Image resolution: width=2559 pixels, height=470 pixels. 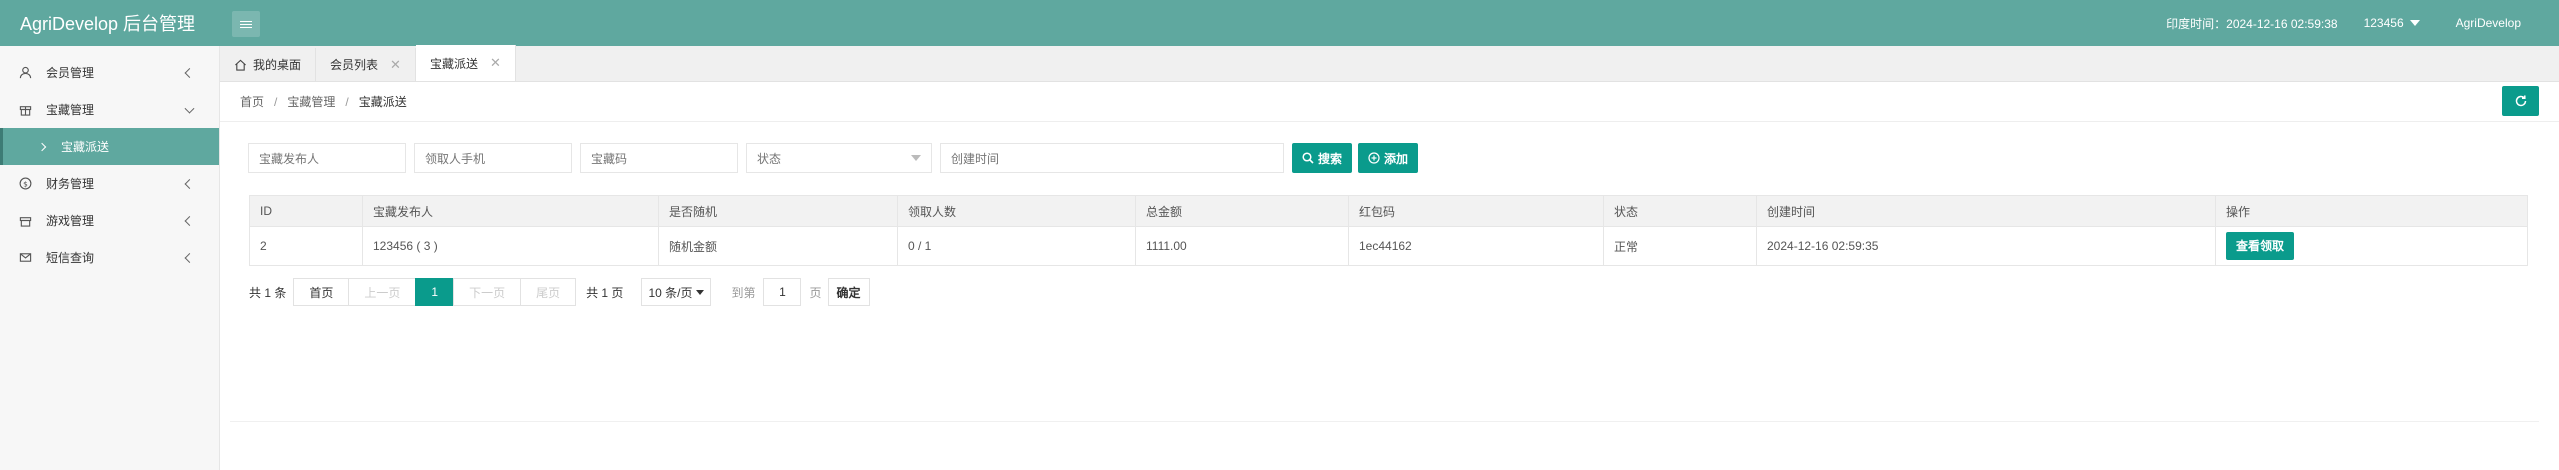 I want to click on sidebar-subitem-treasure-dispatch: 宝藏派送, so click(x=109, y=146).